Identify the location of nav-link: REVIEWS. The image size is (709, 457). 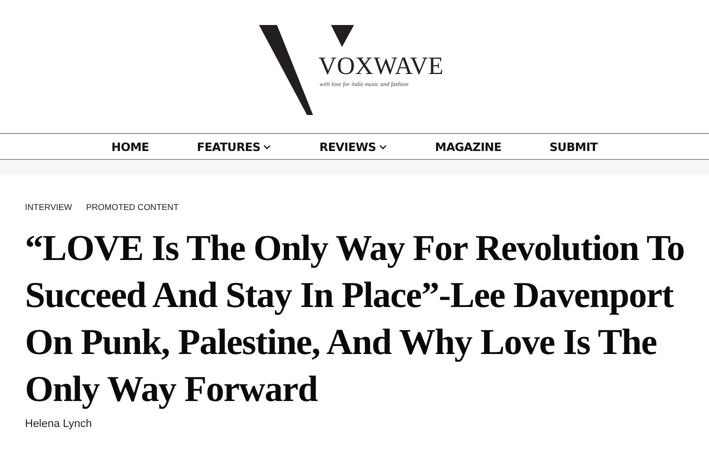
(353, 147).